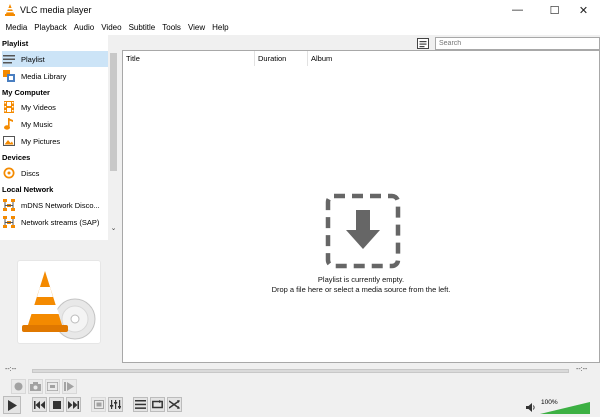  Describe the element at coordinates (26, 92) in the screenshot. I see `sidebar-header-my-computer: My Computer` at that location.